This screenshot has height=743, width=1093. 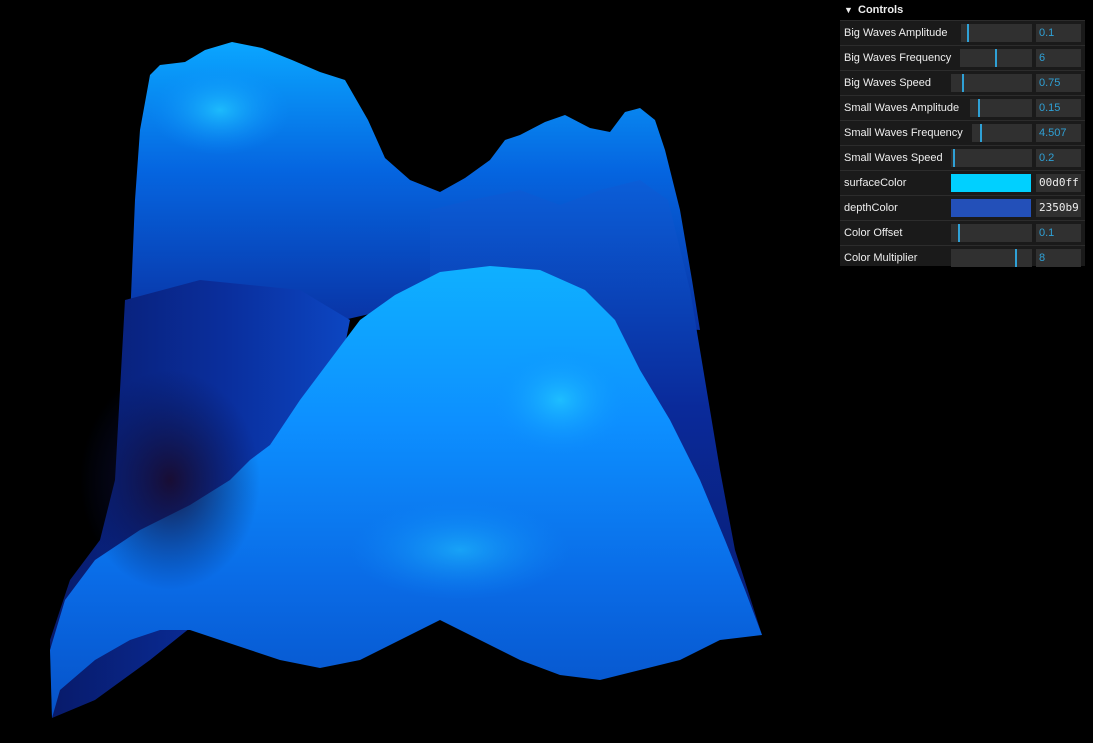 I want to click on control-label: surfaceColor, so click(x=875, y=183).